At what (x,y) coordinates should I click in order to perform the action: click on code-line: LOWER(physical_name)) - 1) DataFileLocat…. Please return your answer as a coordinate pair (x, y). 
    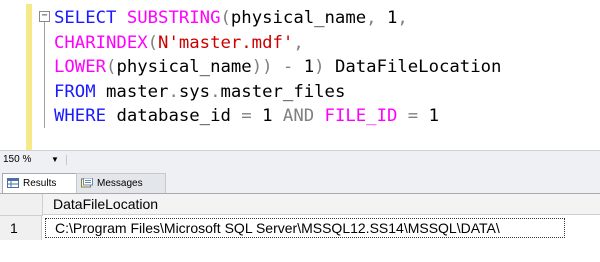
    Looking at the image, I should click on (277, 67).